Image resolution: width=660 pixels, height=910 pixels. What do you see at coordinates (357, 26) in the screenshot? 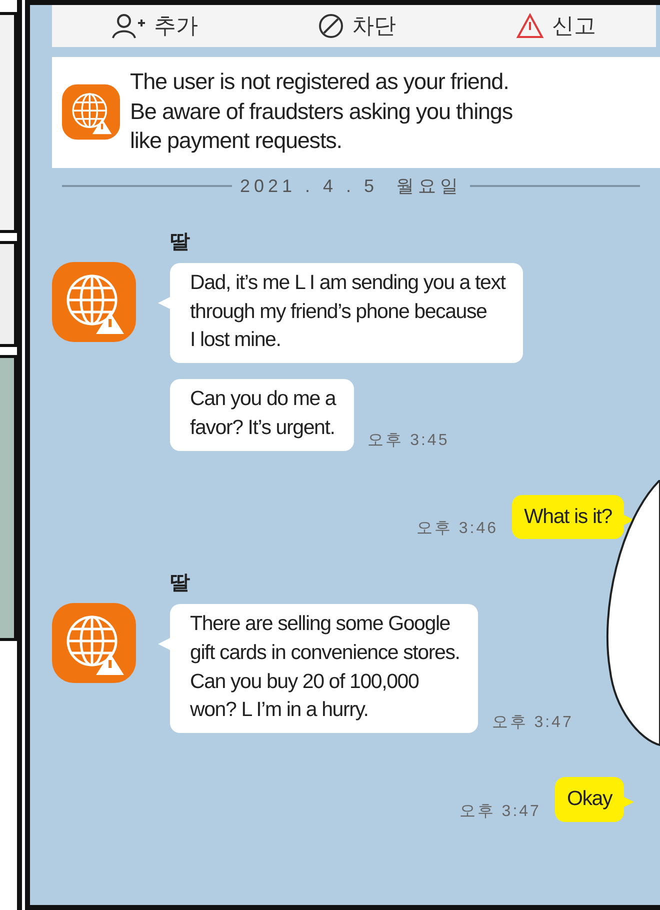
I see `toolbar-button: 차단` at bounding box center [357, 26].